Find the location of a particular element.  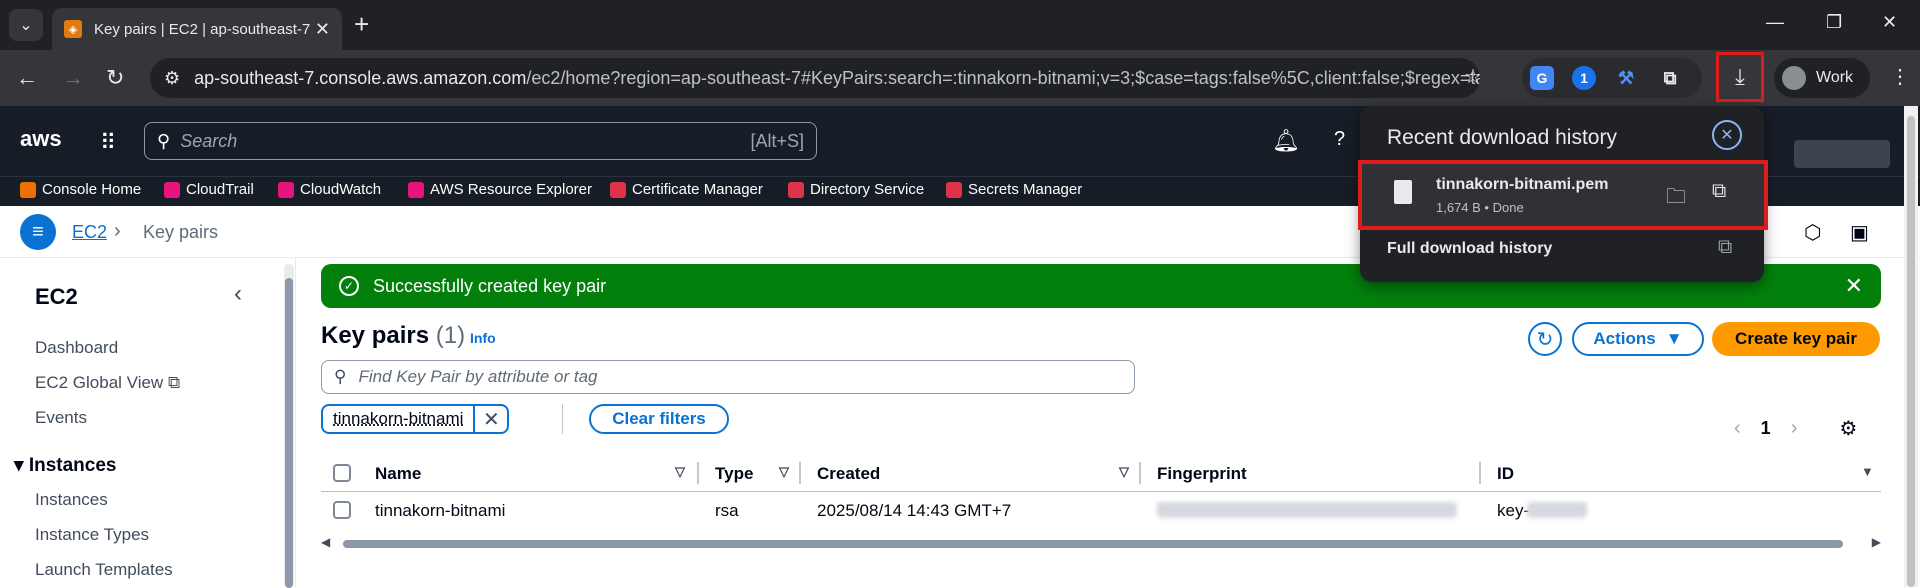

sidebar-item-dashboard: Dashboard is located at coordinates (76, 348).